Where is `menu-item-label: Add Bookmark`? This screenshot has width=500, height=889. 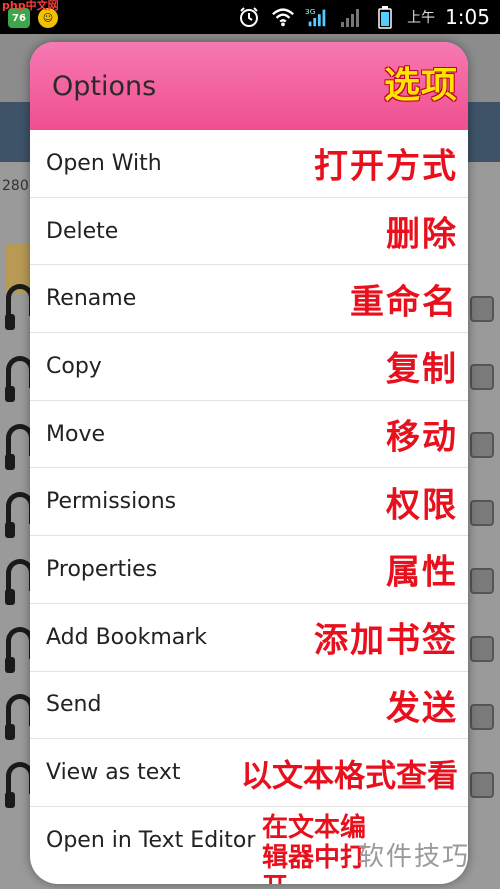
menu-item-label: Add Bookmark is located at coordinates (127, 637).